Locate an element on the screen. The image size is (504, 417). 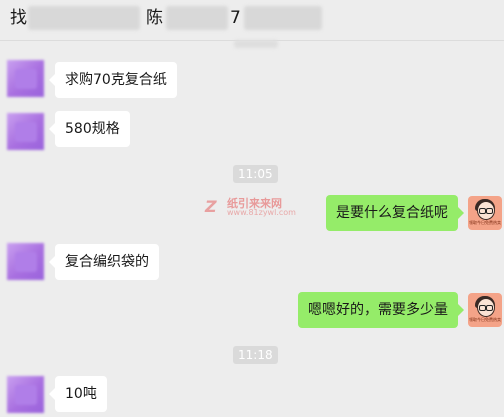
chat-title-start: 找 is located at coordinates (18, 18).